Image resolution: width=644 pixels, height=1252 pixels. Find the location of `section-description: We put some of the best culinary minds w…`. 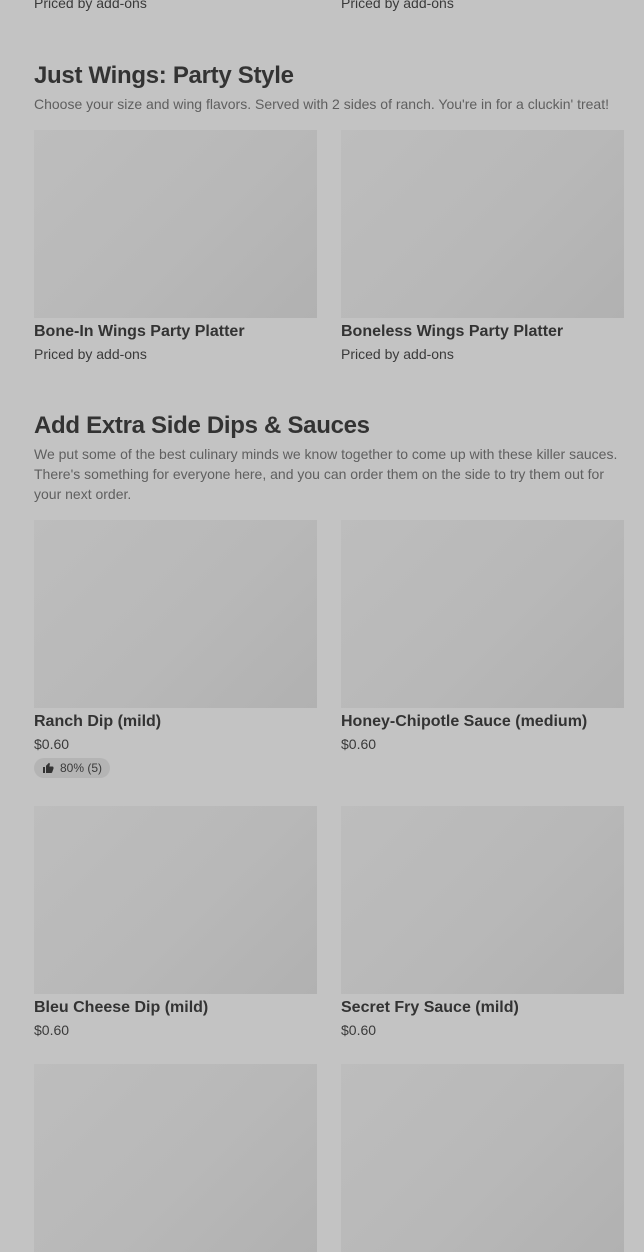

section-description: We put some of the best culinary minds w… is located at coordinates (326, 474).